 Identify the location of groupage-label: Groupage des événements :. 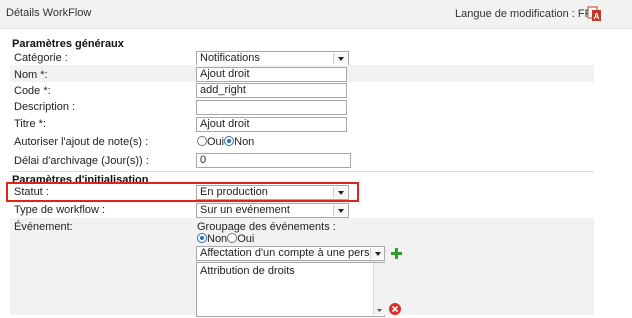
(266, 227).